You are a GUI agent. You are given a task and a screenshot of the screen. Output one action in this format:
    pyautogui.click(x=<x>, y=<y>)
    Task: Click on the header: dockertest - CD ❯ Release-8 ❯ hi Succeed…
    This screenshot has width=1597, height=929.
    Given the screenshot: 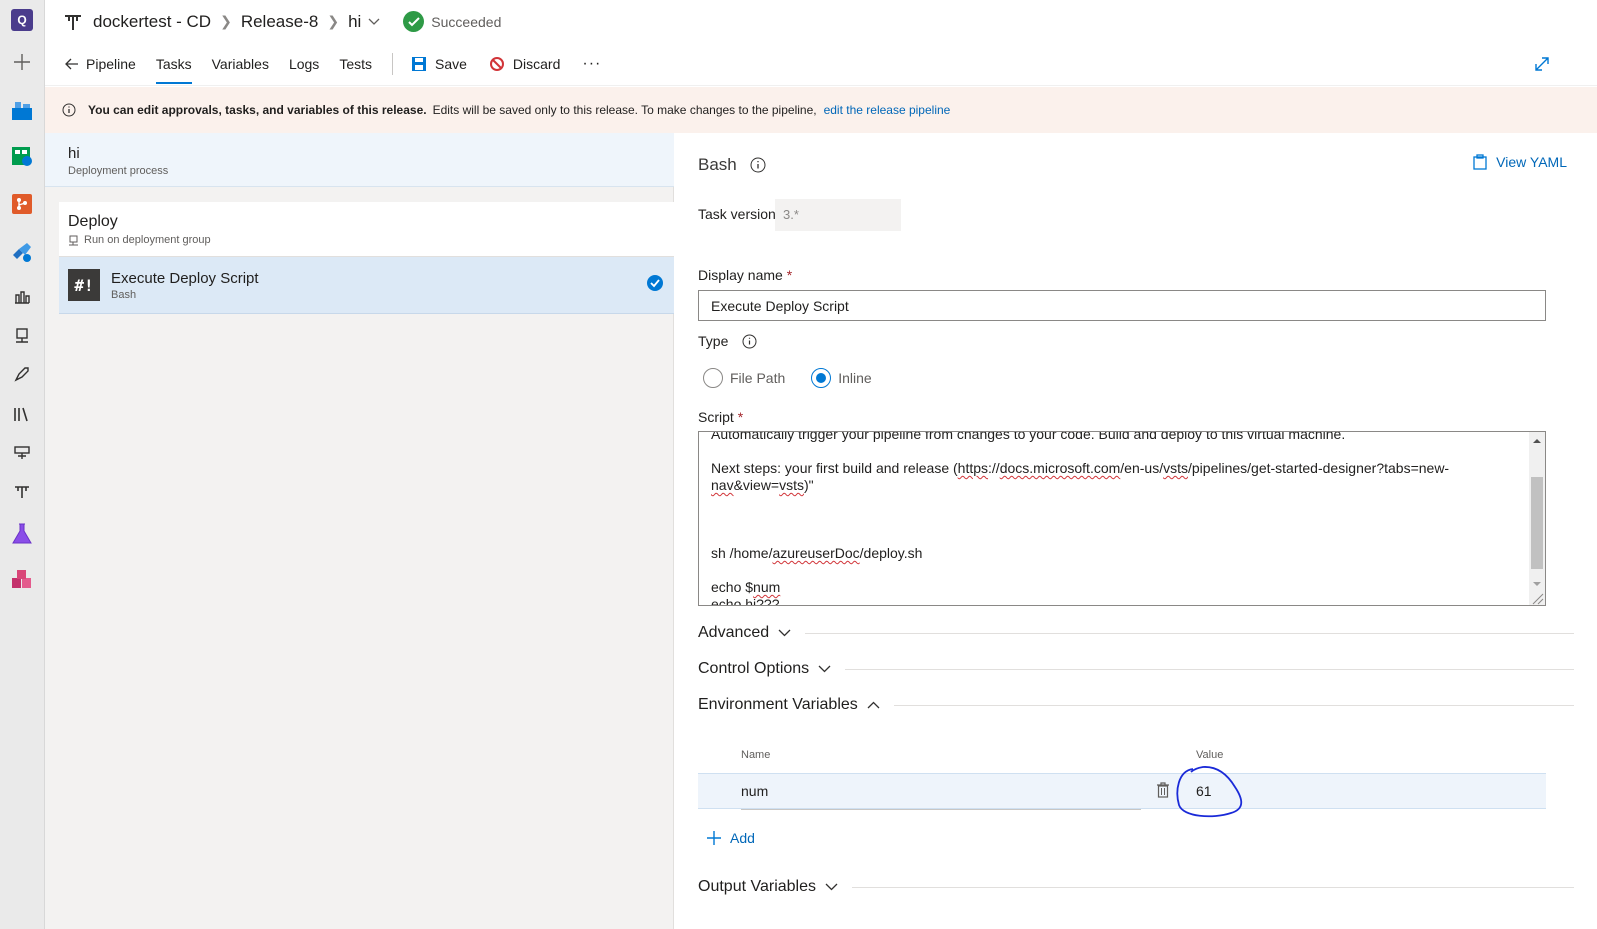 What is the action you would take?
    pyautogui.click(x=821, y=21)
    